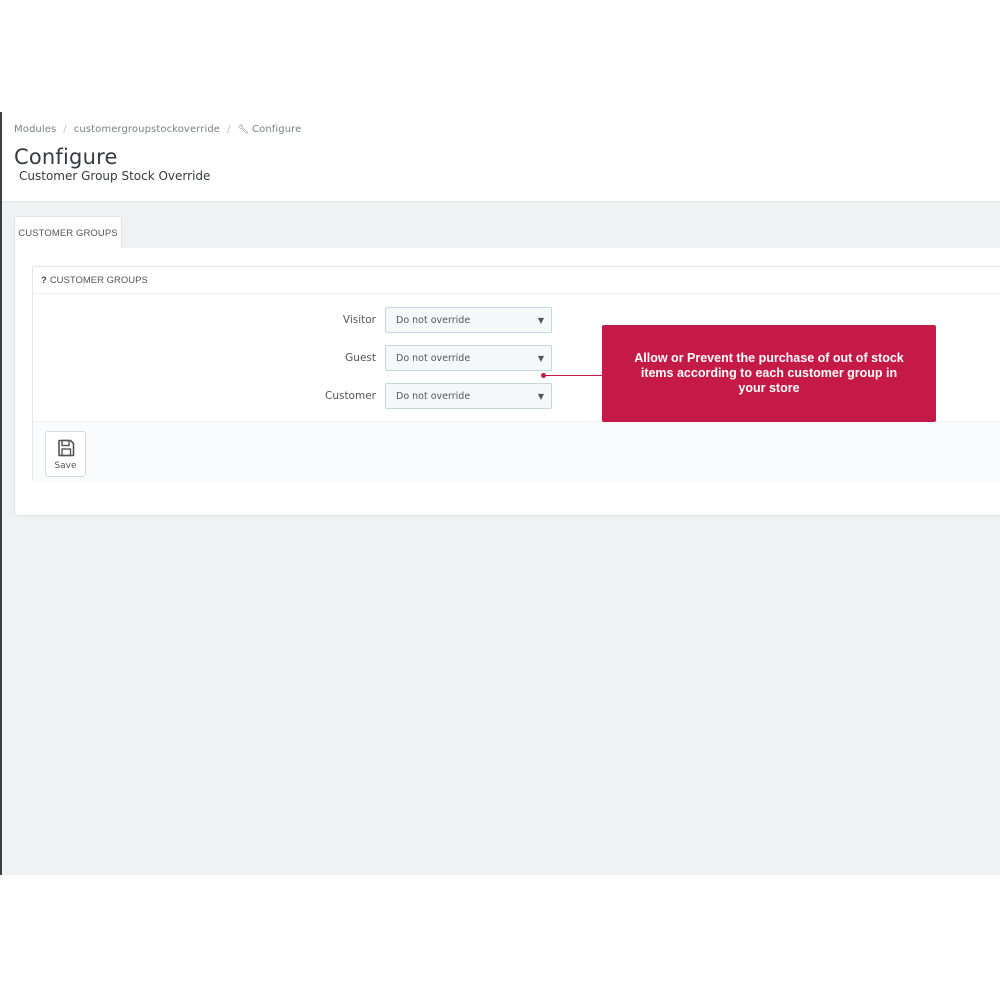  What do you see at coordinates (66, 157) in the screenshot?
I see `page-title: Configure` at bounding box center [66, 157].